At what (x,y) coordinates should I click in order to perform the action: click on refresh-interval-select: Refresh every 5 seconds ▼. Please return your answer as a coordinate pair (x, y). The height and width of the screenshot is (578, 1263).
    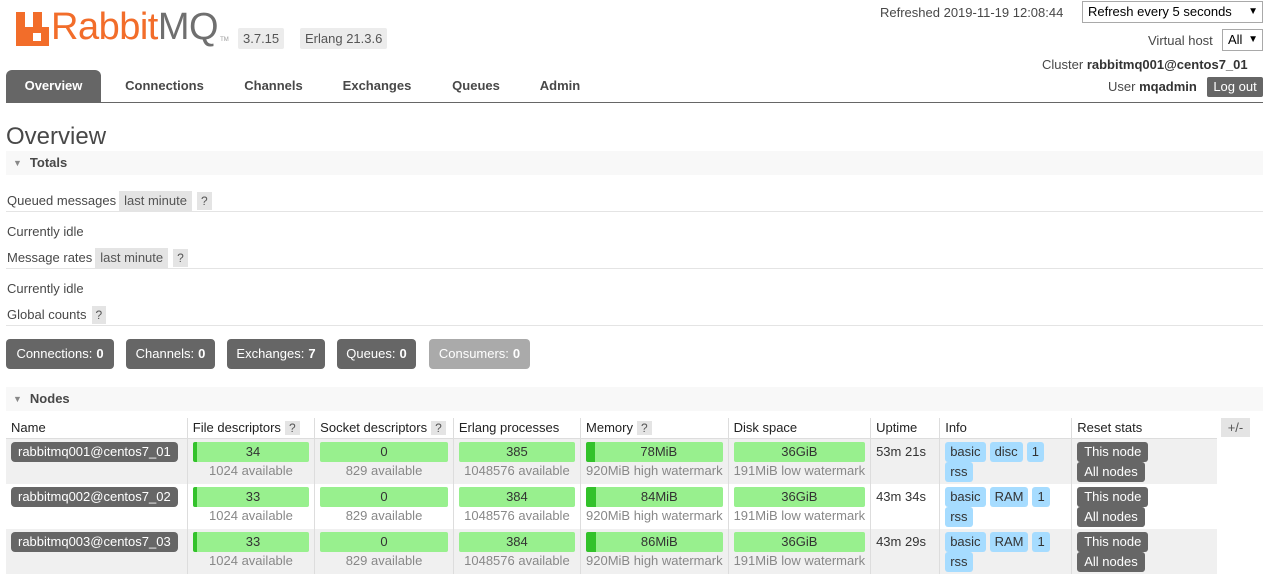
    Looking at the image, I should click on (1172, 12).